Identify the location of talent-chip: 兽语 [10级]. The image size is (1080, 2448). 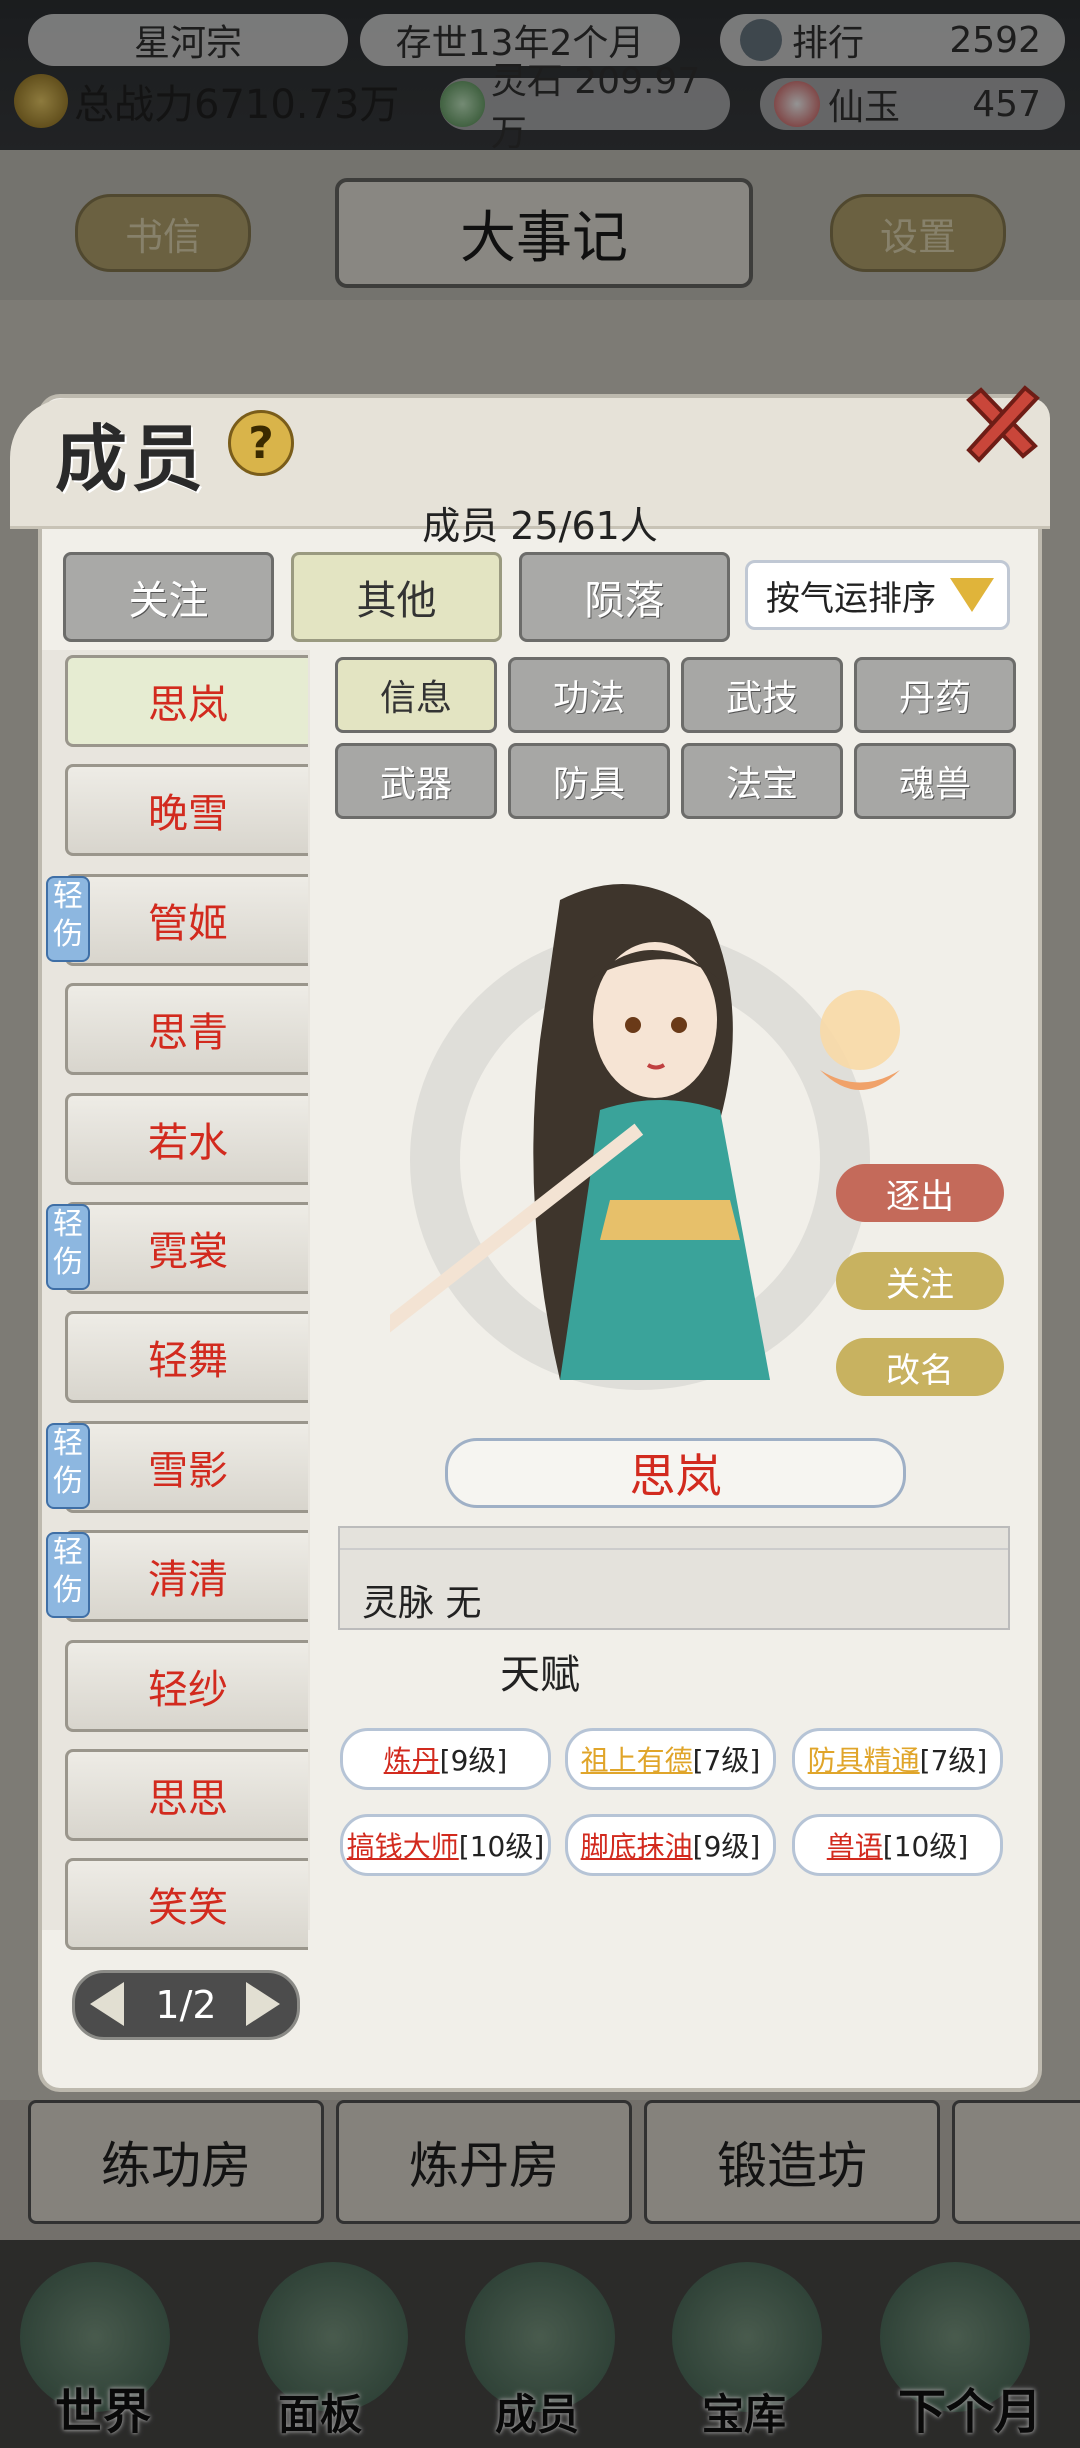
(897, 1845).